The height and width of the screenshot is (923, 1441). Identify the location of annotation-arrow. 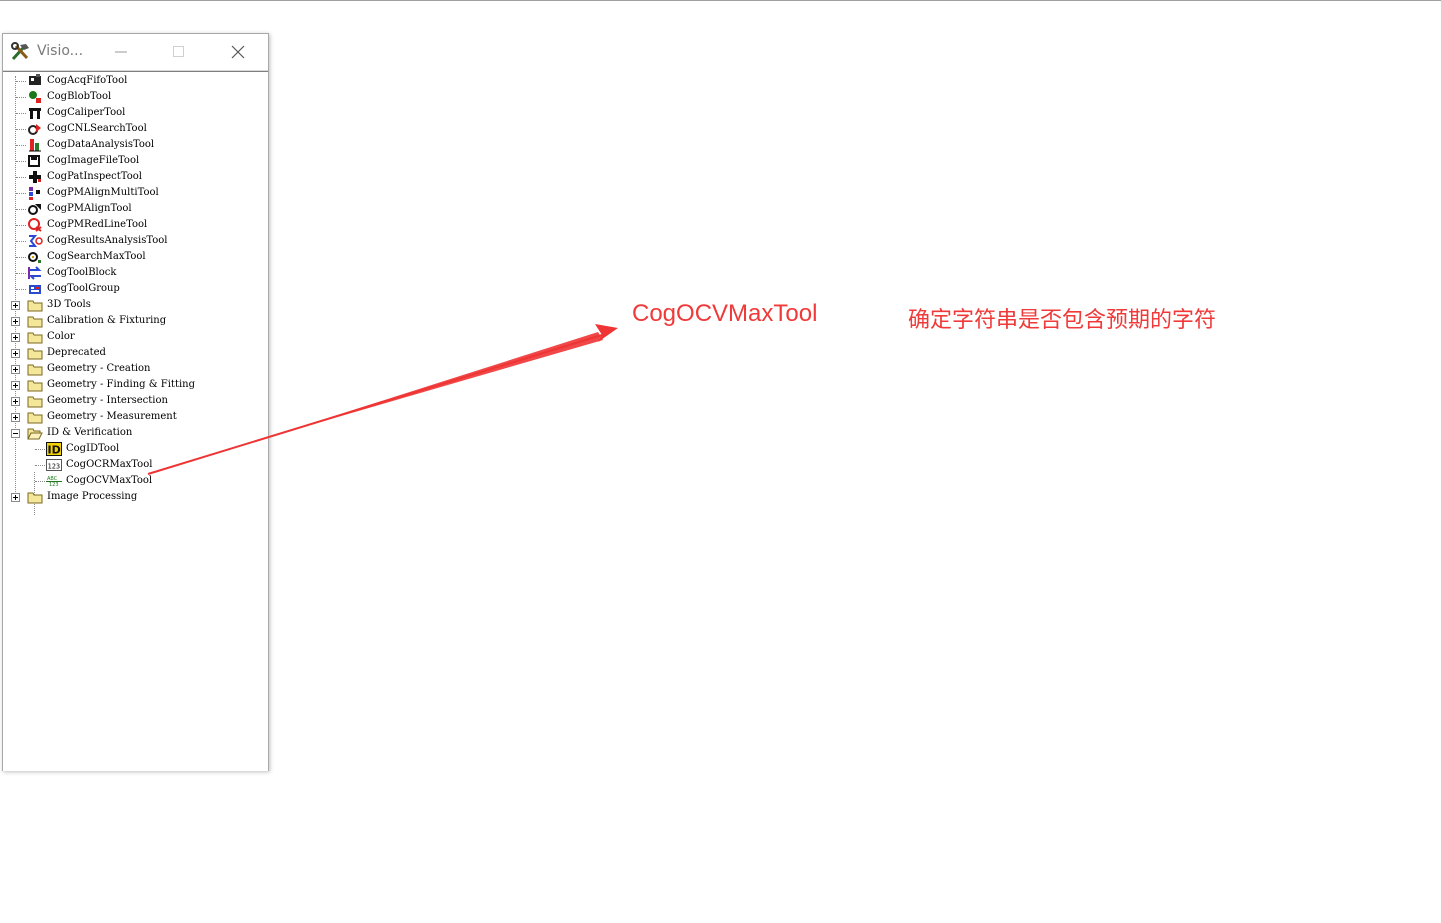
(382, 399).